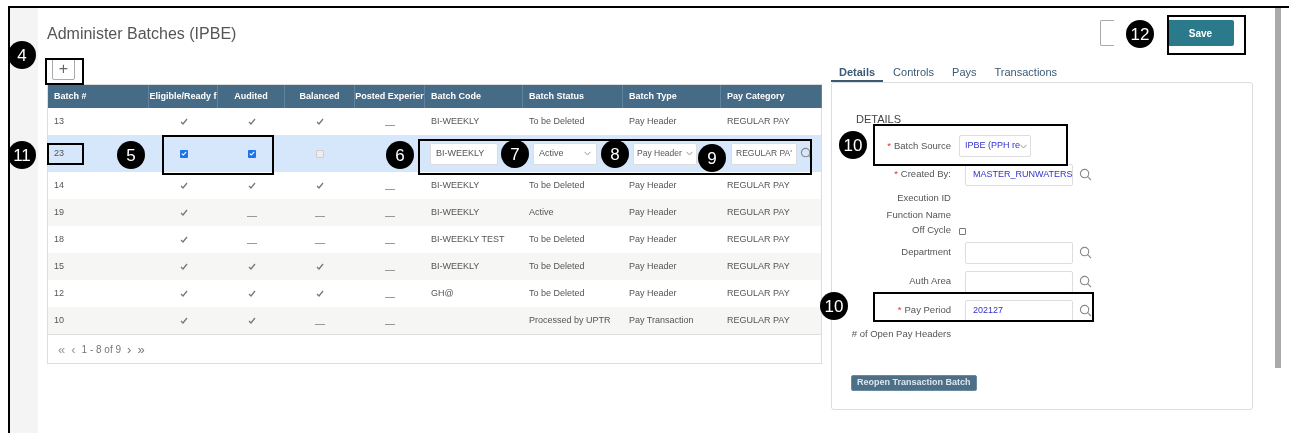  What do you see at coordinates (931, 230) in the screenshot?
I see `field-label: Off Cycle` at bounding box center [931, 230].